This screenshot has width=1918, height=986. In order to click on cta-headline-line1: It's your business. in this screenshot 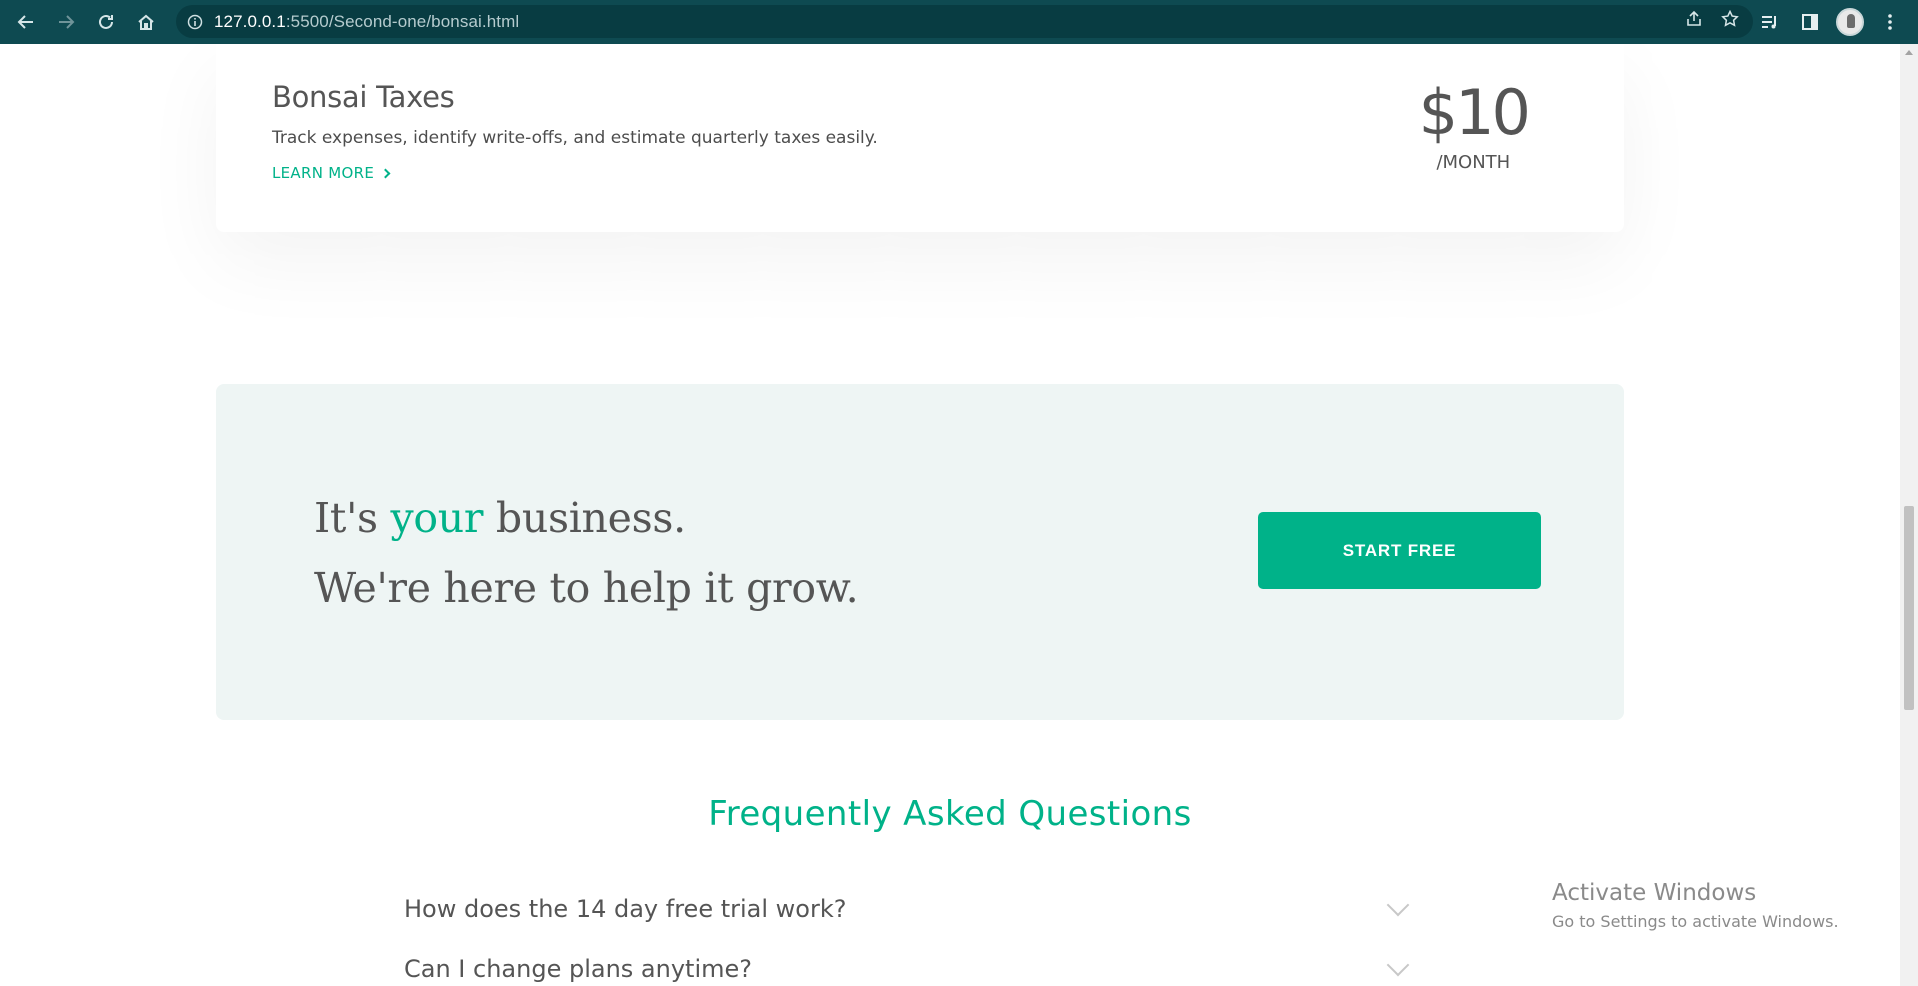, I will do `click(500, 518)`.